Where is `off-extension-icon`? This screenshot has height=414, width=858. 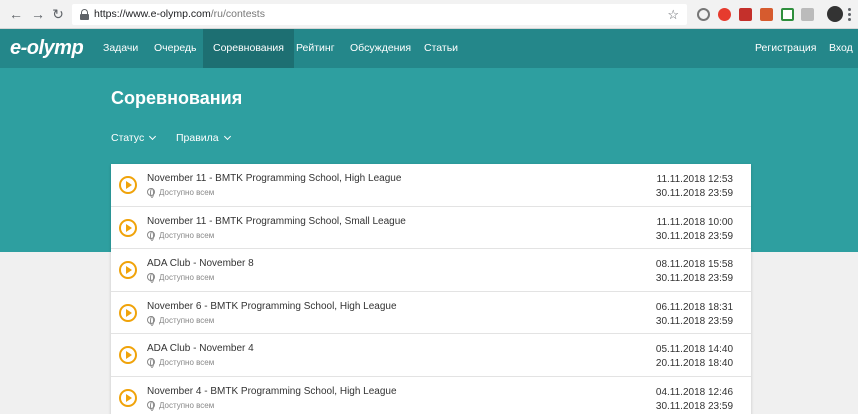
off-extension-icon is located at coordinates (766, 14).